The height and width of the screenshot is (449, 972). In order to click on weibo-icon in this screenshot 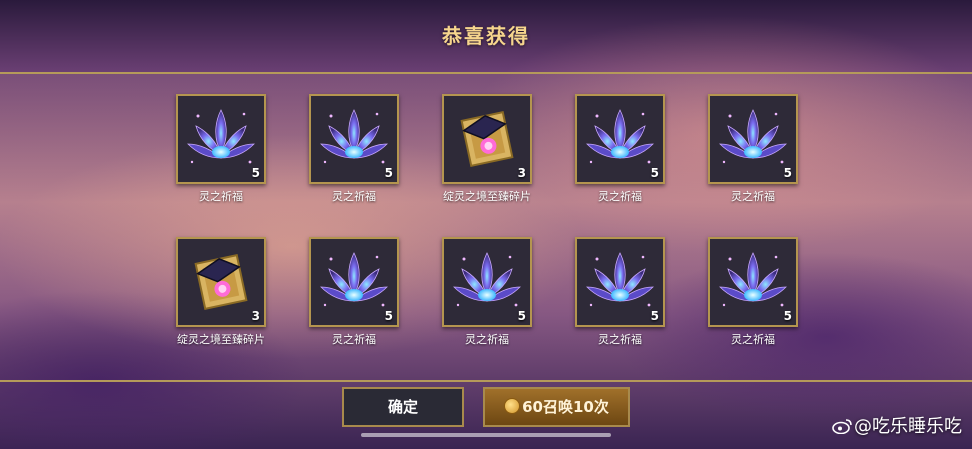, I will do `click(842, 426)`.